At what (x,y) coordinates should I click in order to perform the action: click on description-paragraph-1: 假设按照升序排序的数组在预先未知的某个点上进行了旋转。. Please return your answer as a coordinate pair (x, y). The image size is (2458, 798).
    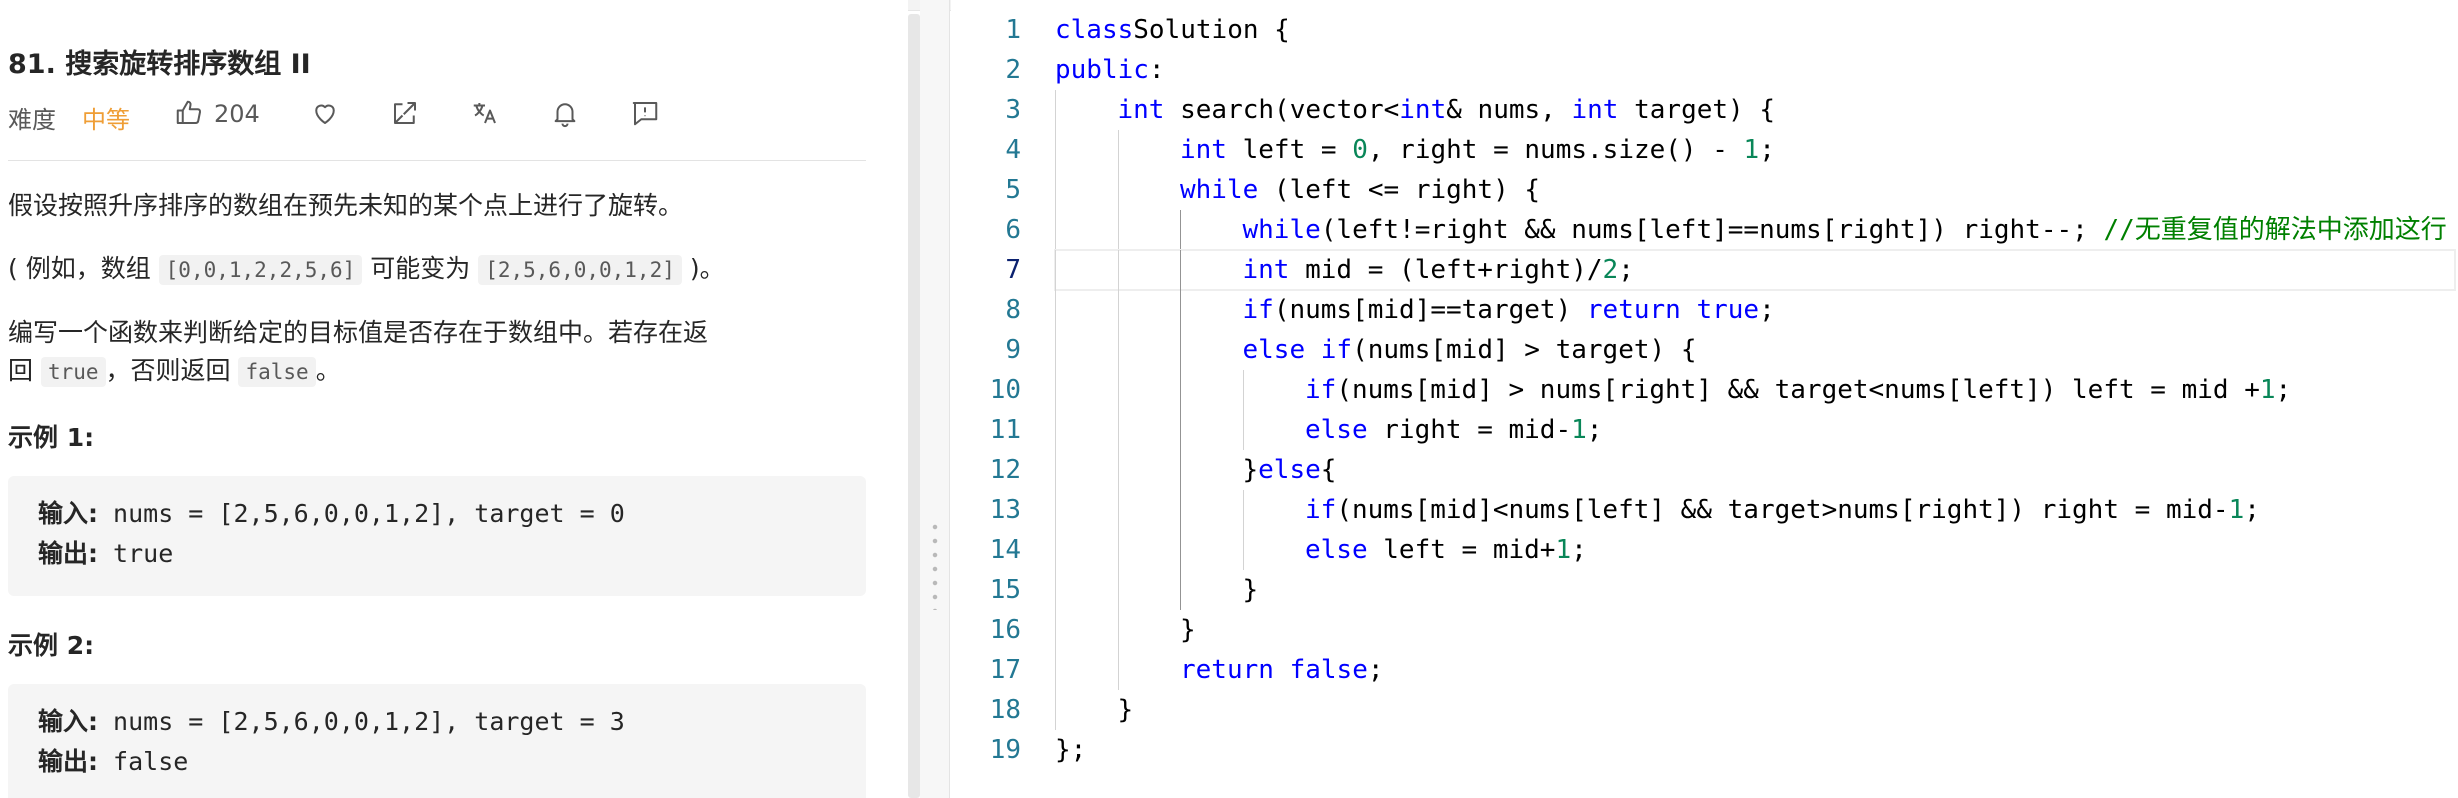
    Looking at the image, I should click on (346, 205).